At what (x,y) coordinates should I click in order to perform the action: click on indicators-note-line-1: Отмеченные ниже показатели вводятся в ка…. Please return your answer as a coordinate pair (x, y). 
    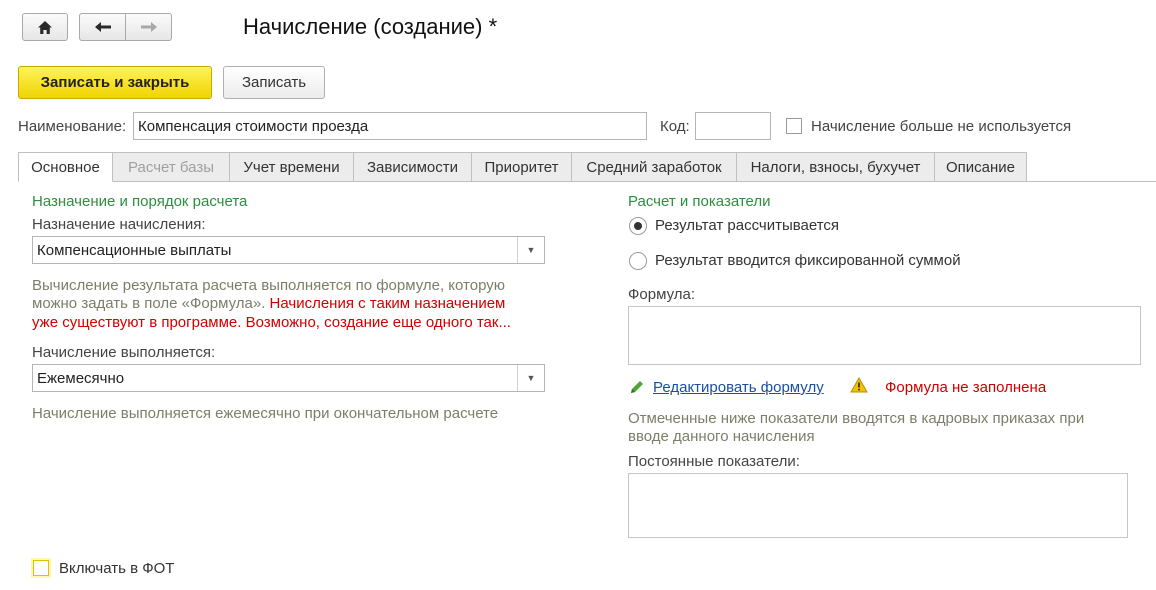
    Looking at the image, I should click on (856, 418).